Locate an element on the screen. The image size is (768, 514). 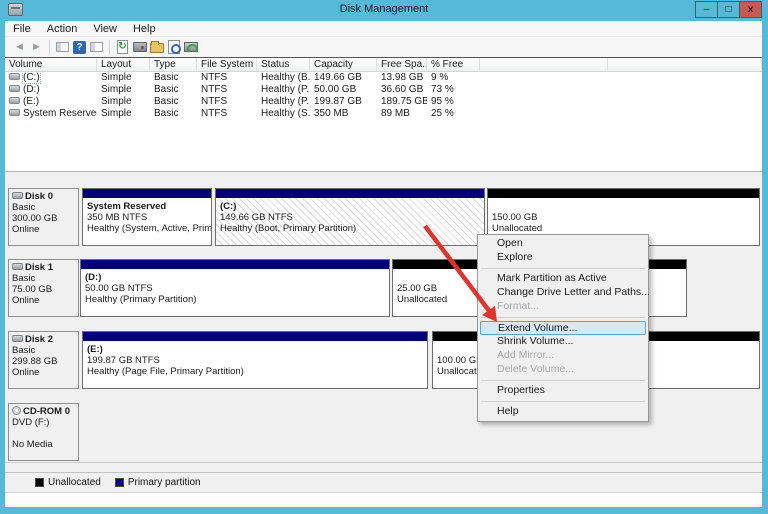
action-pane-button is located at coordinates (96, 47).